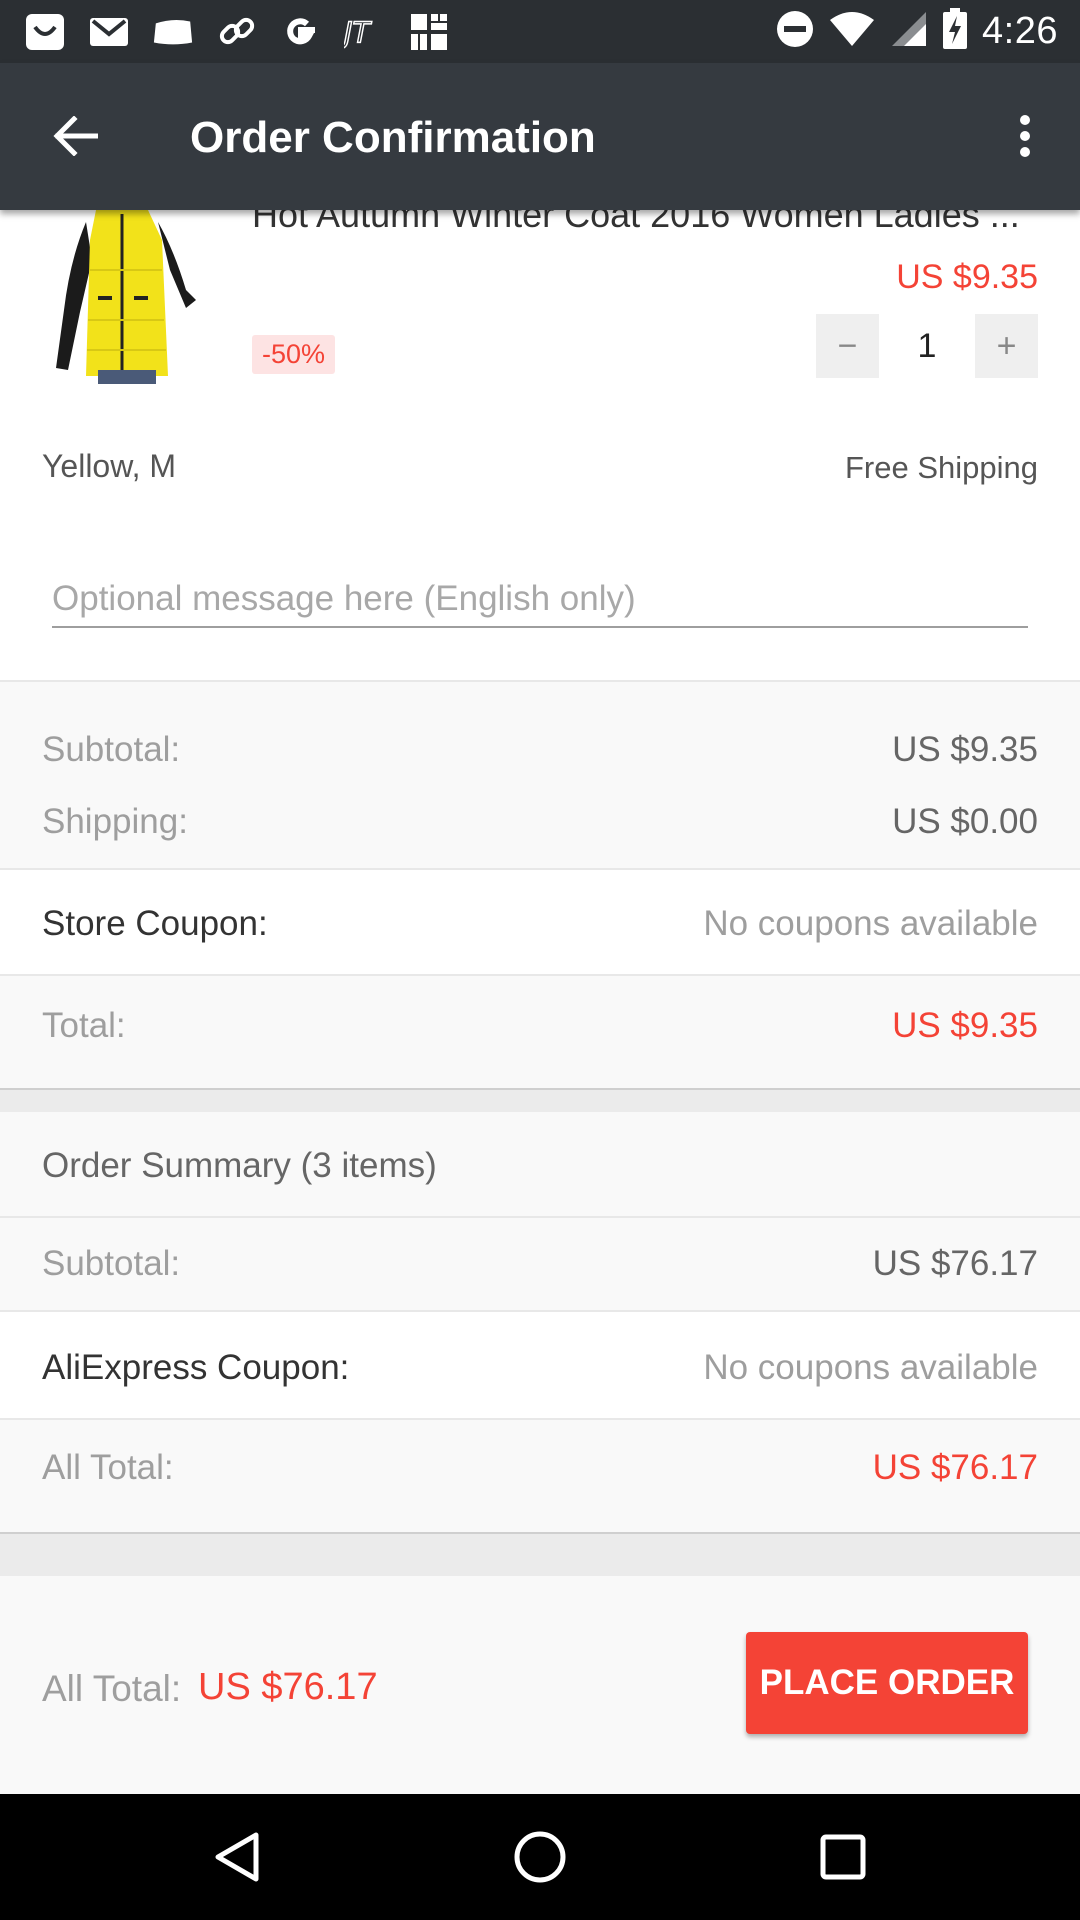 The width and height of the screenshot is (1080, 1920). I want to click on order-subtotal-row: Subtotal: US $76.17, so click(540, 1264).